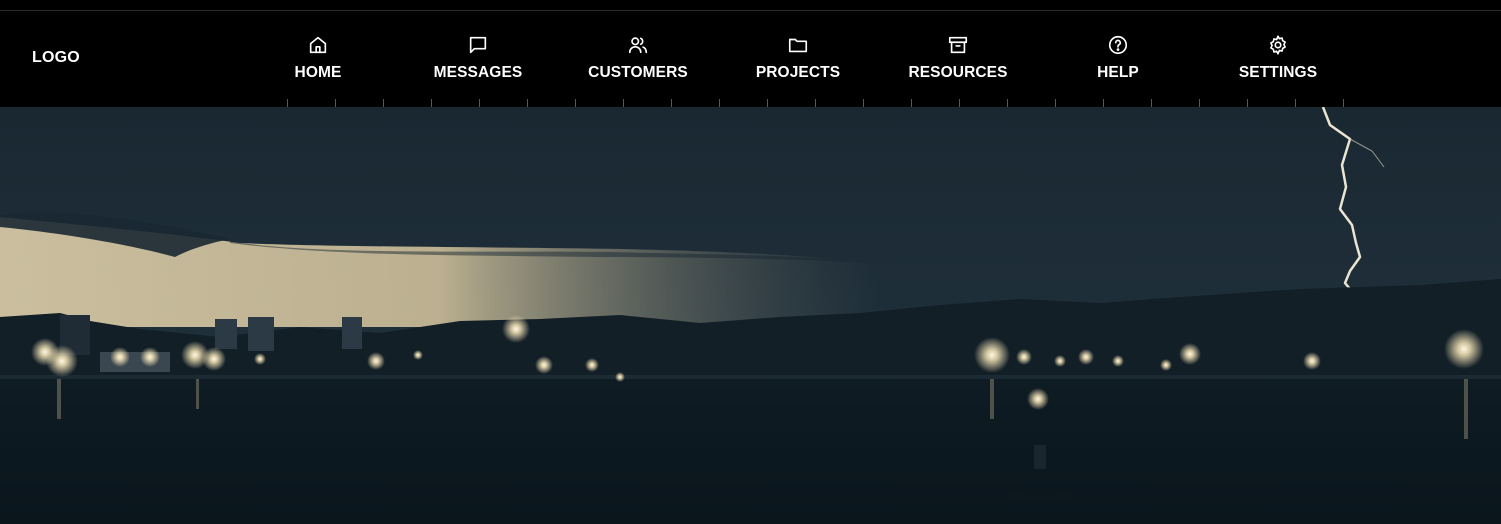  I want to click on nav-label-home: HOME, so click(318, 72).